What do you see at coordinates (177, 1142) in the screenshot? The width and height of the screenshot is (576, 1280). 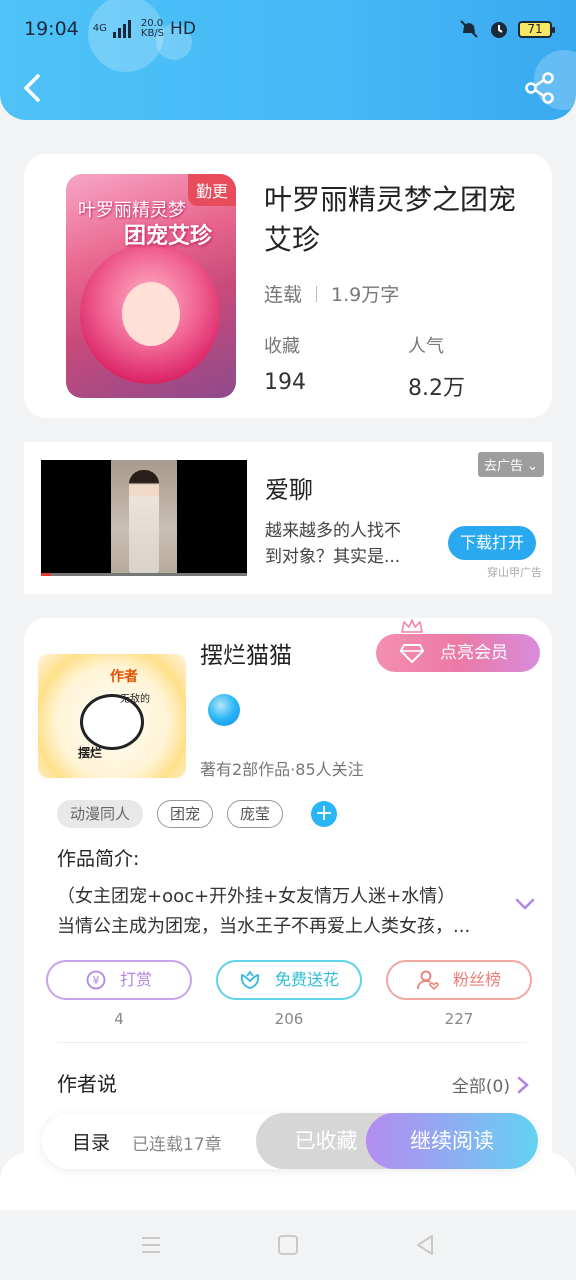 I see `chapter-count: 已连载17章` at bounding box center [177, 1142].